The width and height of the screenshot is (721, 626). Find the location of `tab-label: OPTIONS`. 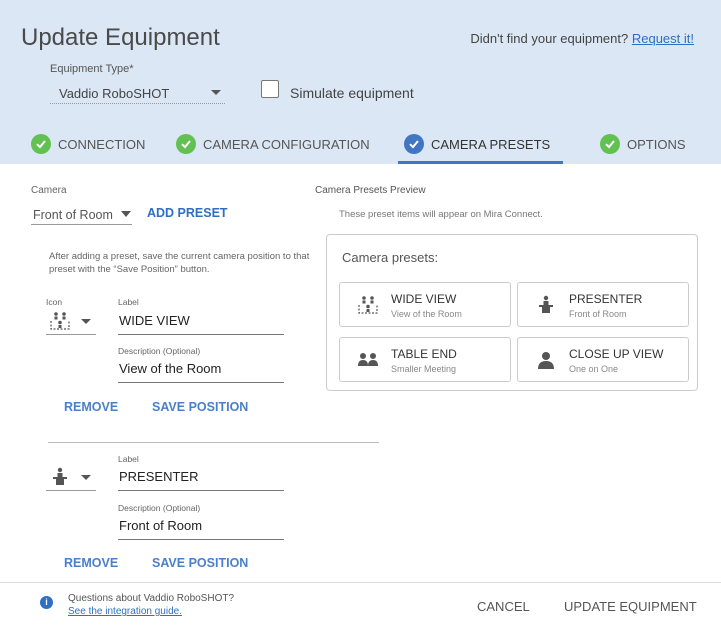

tab-label: OPTIONS is located at coordinates (656, 144).